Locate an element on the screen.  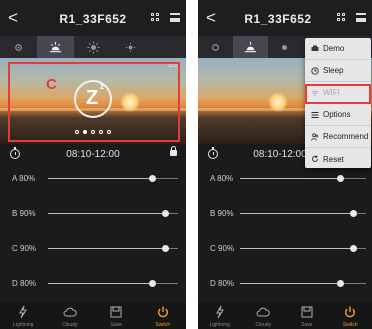
mode-tab-moon is located at coordinates (167, 47).